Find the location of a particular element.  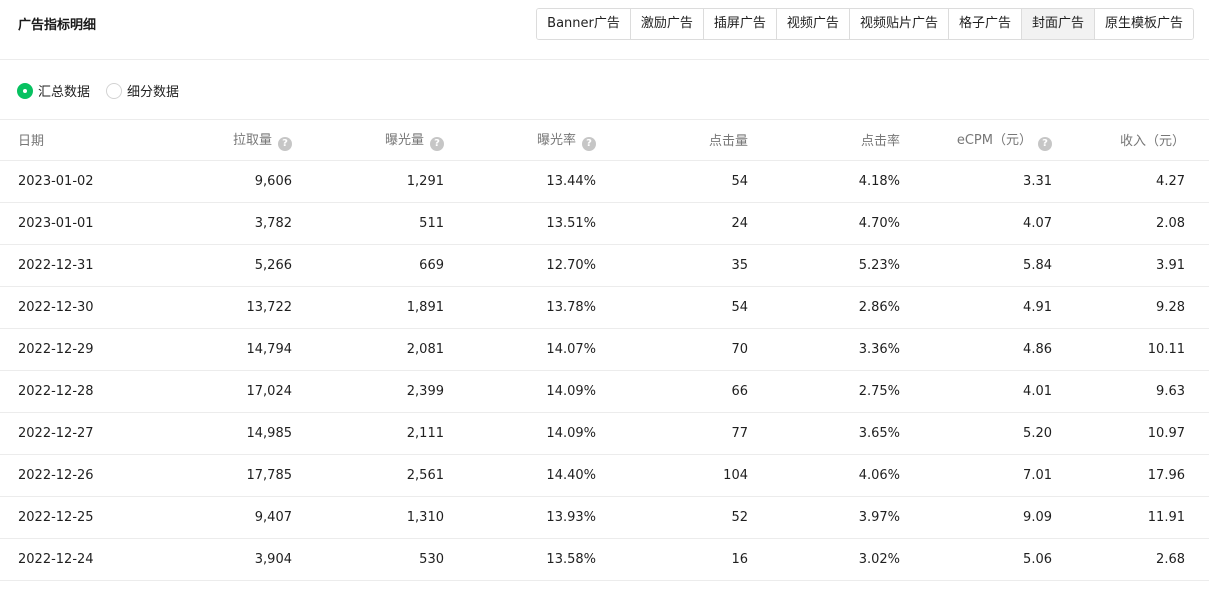

ad-type-tabs: Banner广告 激励广告 插屏广告 视频广告 视频贴片广告 格子广告 封面广告 原生模板广告 is located at coordinates (865, 24).